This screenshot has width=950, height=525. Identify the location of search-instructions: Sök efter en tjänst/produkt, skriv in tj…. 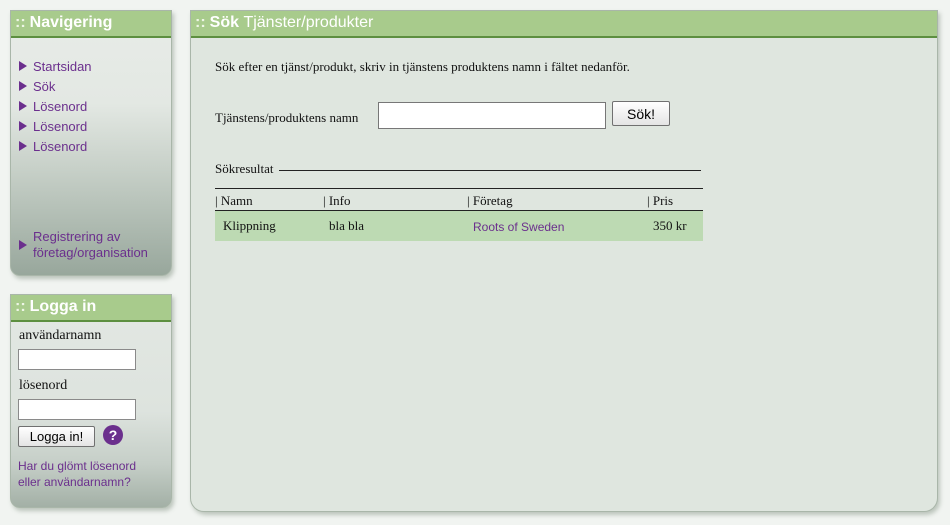
(422, 66).